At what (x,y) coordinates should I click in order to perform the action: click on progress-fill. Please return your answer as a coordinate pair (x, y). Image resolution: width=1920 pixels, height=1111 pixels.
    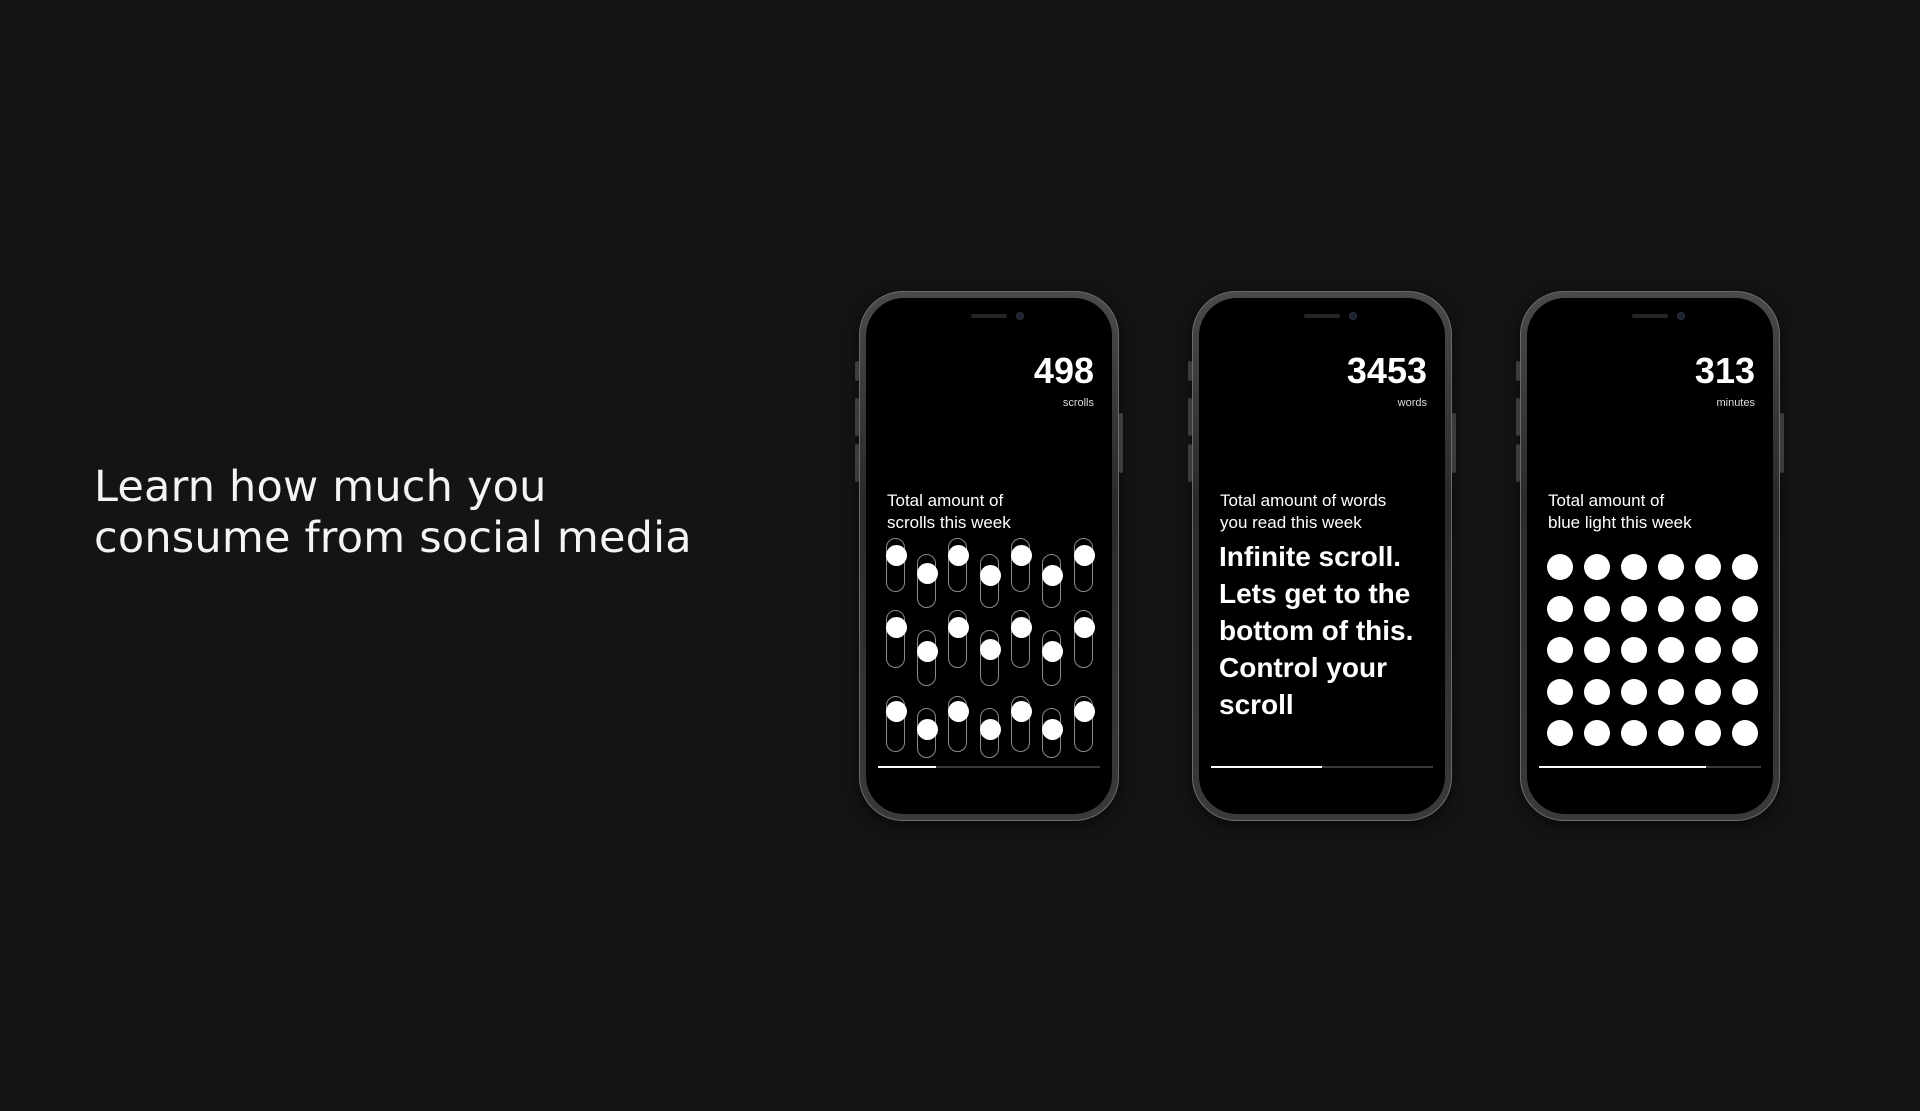
    Looking at the image, I should click on (907, 767).